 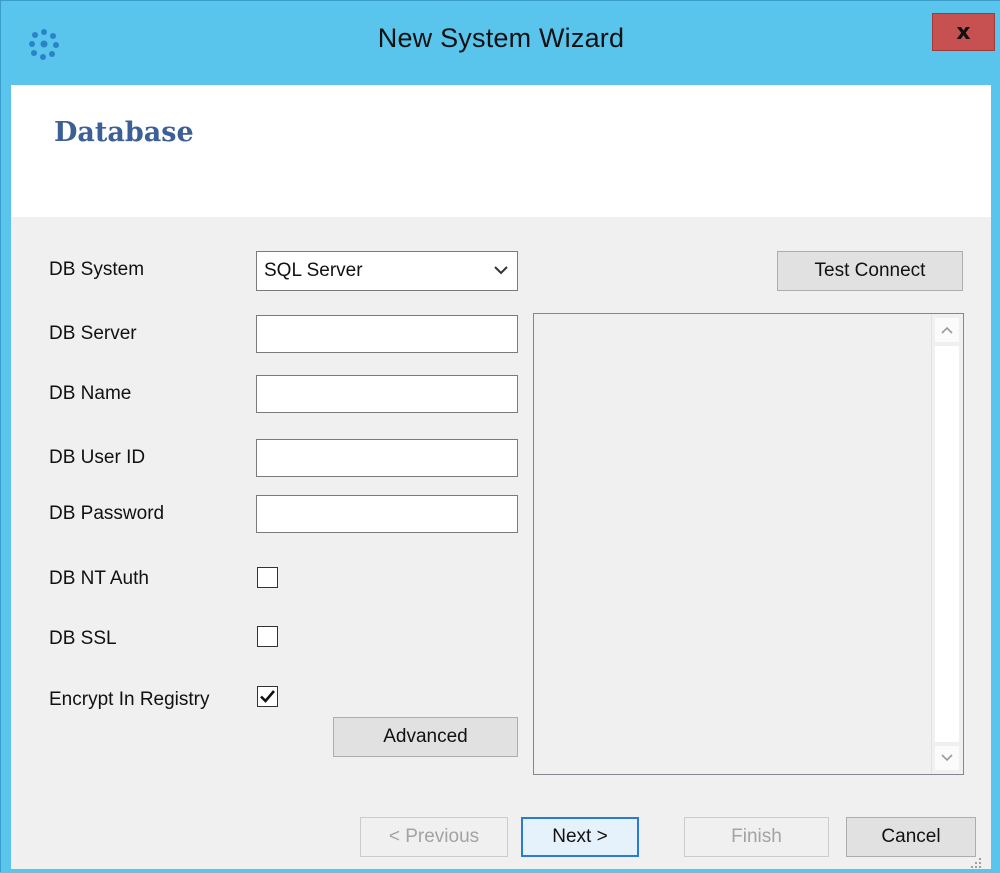 What do you see at coordinates (97, 457) in the screenshot?
I see `db-user-id-label: DB User ID` at bounding box center [97, 457].